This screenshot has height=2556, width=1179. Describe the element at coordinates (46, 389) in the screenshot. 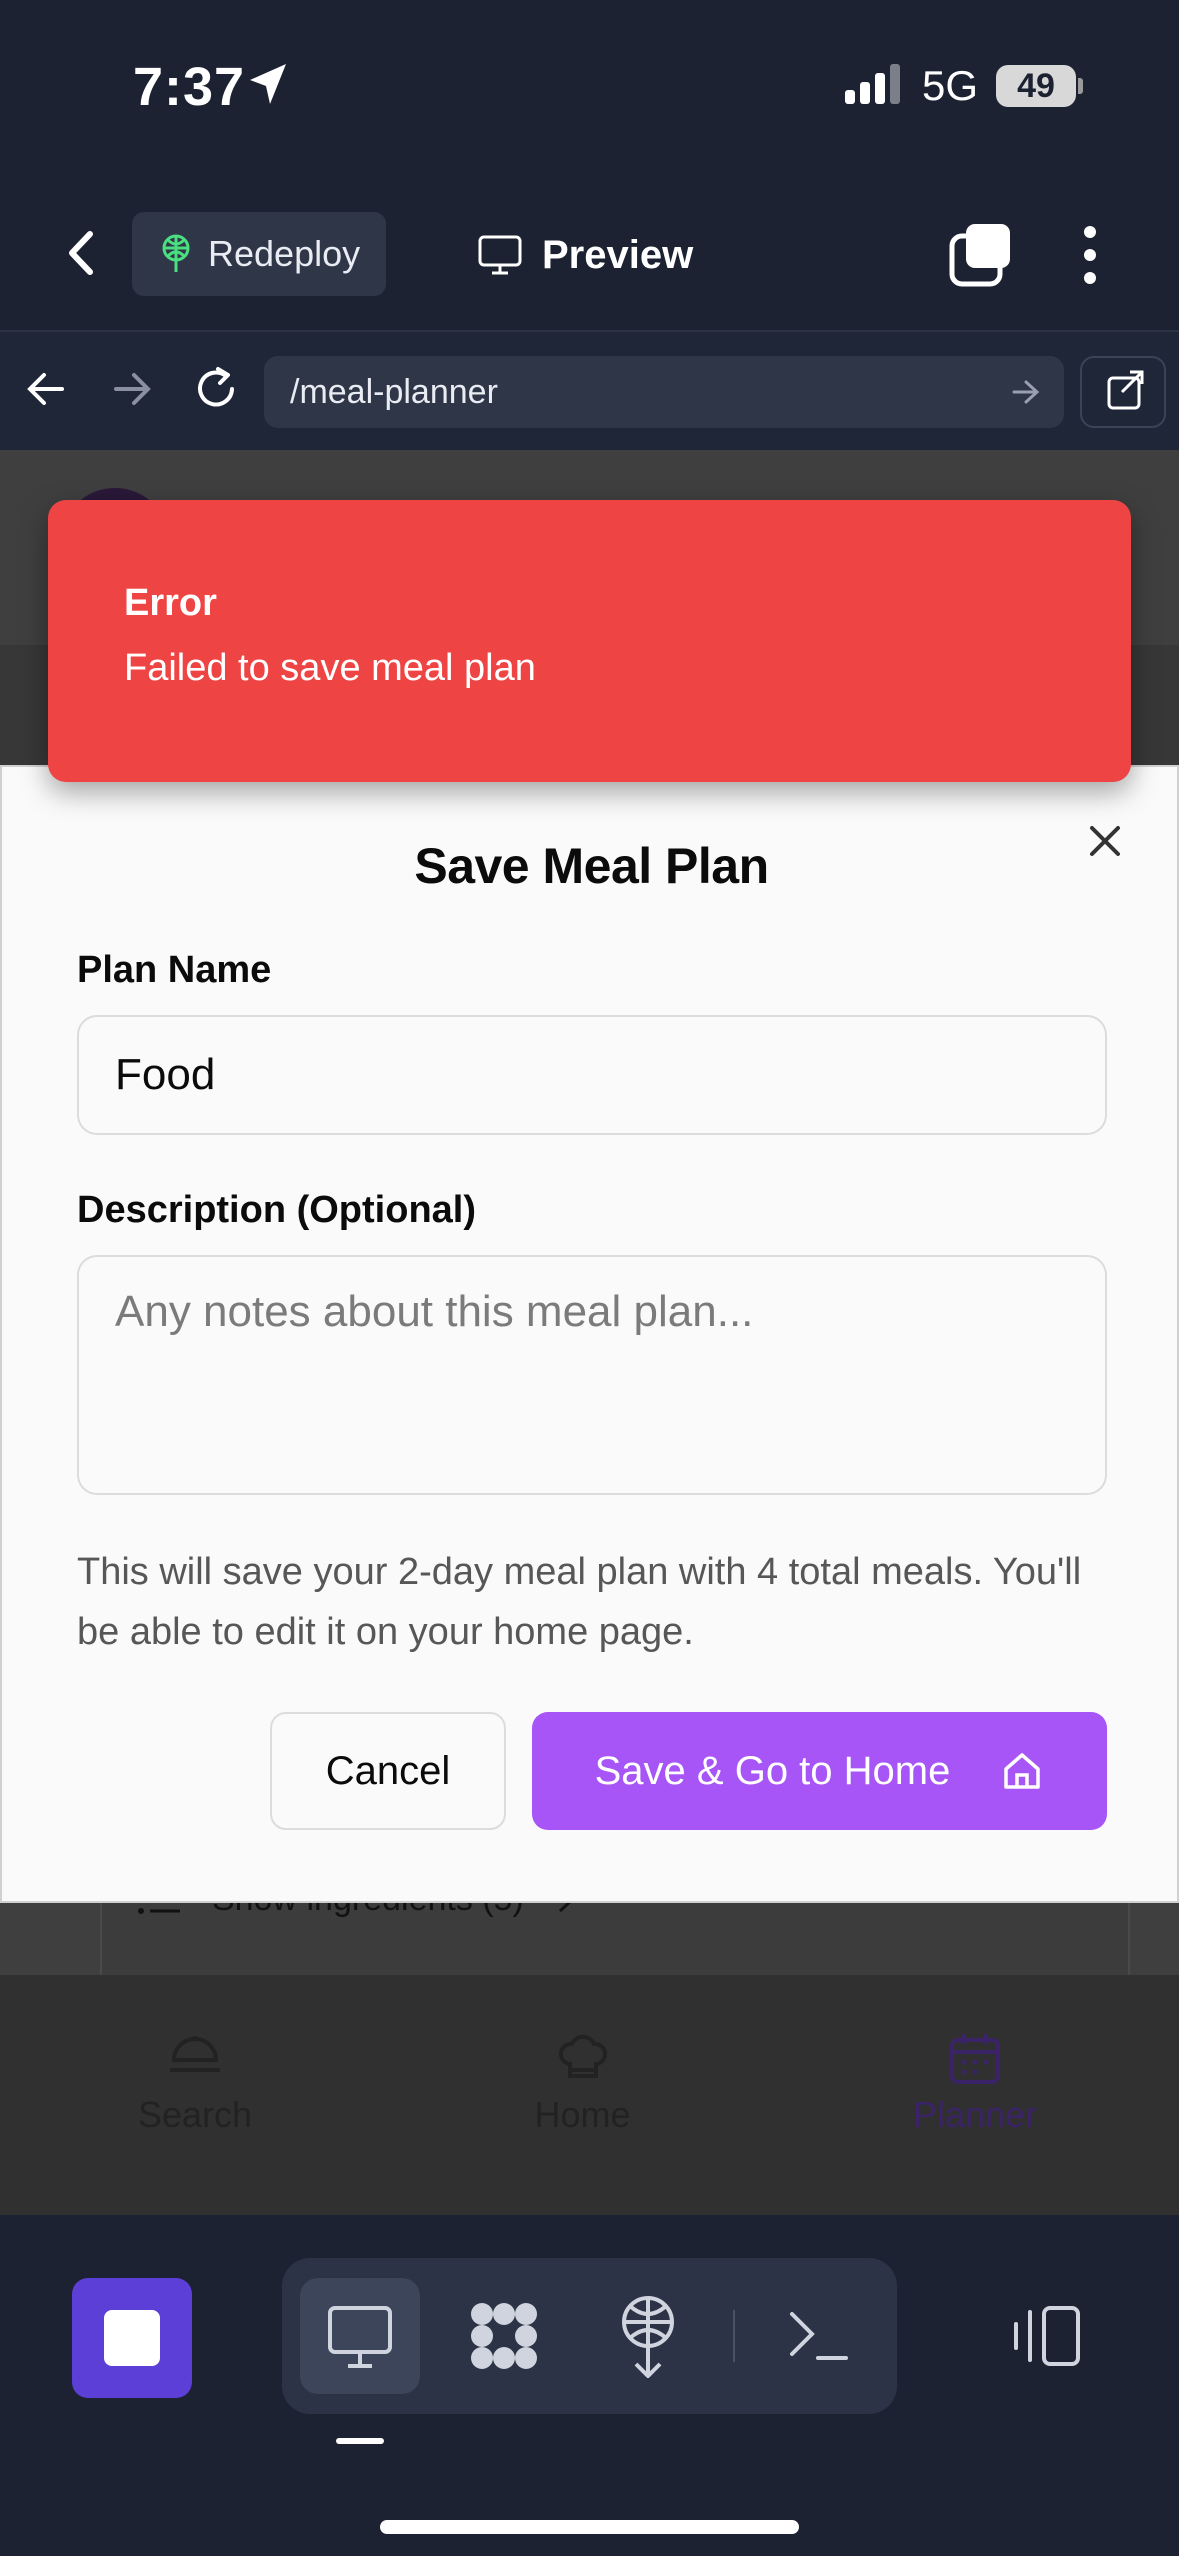

I see `browser-back-icon` at that location.